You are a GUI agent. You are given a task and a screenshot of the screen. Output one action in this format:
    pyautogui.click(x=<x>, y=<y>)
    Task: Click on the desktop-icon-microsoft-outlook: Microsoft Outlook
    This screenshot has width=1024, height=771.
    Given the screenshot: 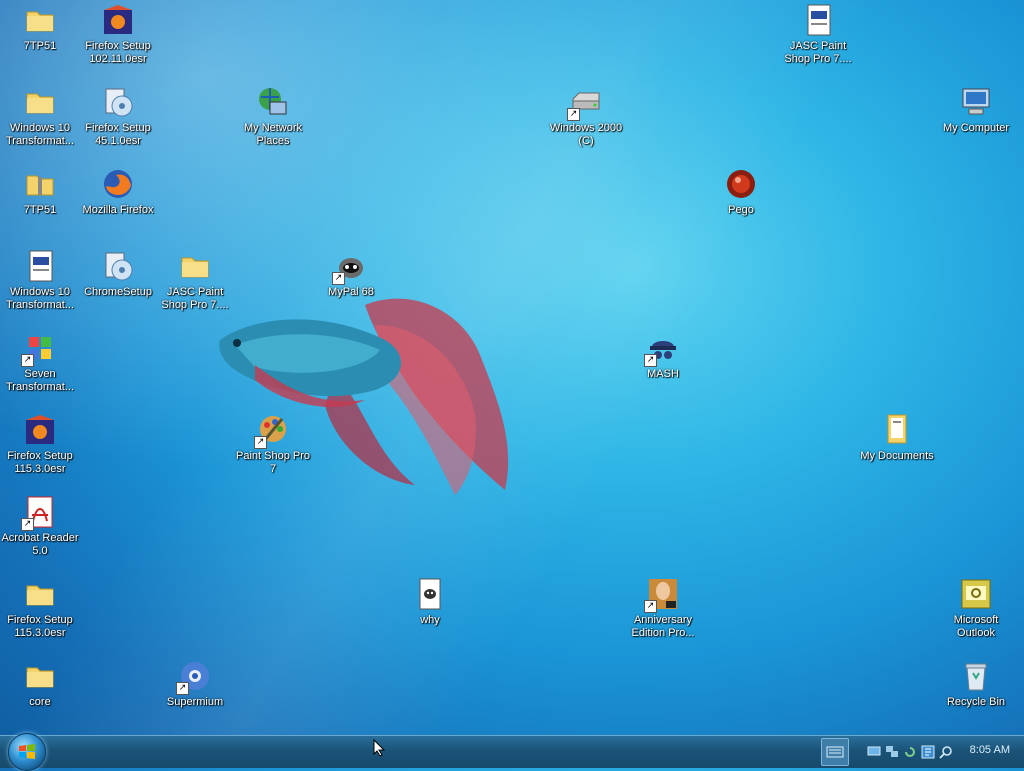 What is the action you would take?
    pyautogui.click(x=976, y=608)
    